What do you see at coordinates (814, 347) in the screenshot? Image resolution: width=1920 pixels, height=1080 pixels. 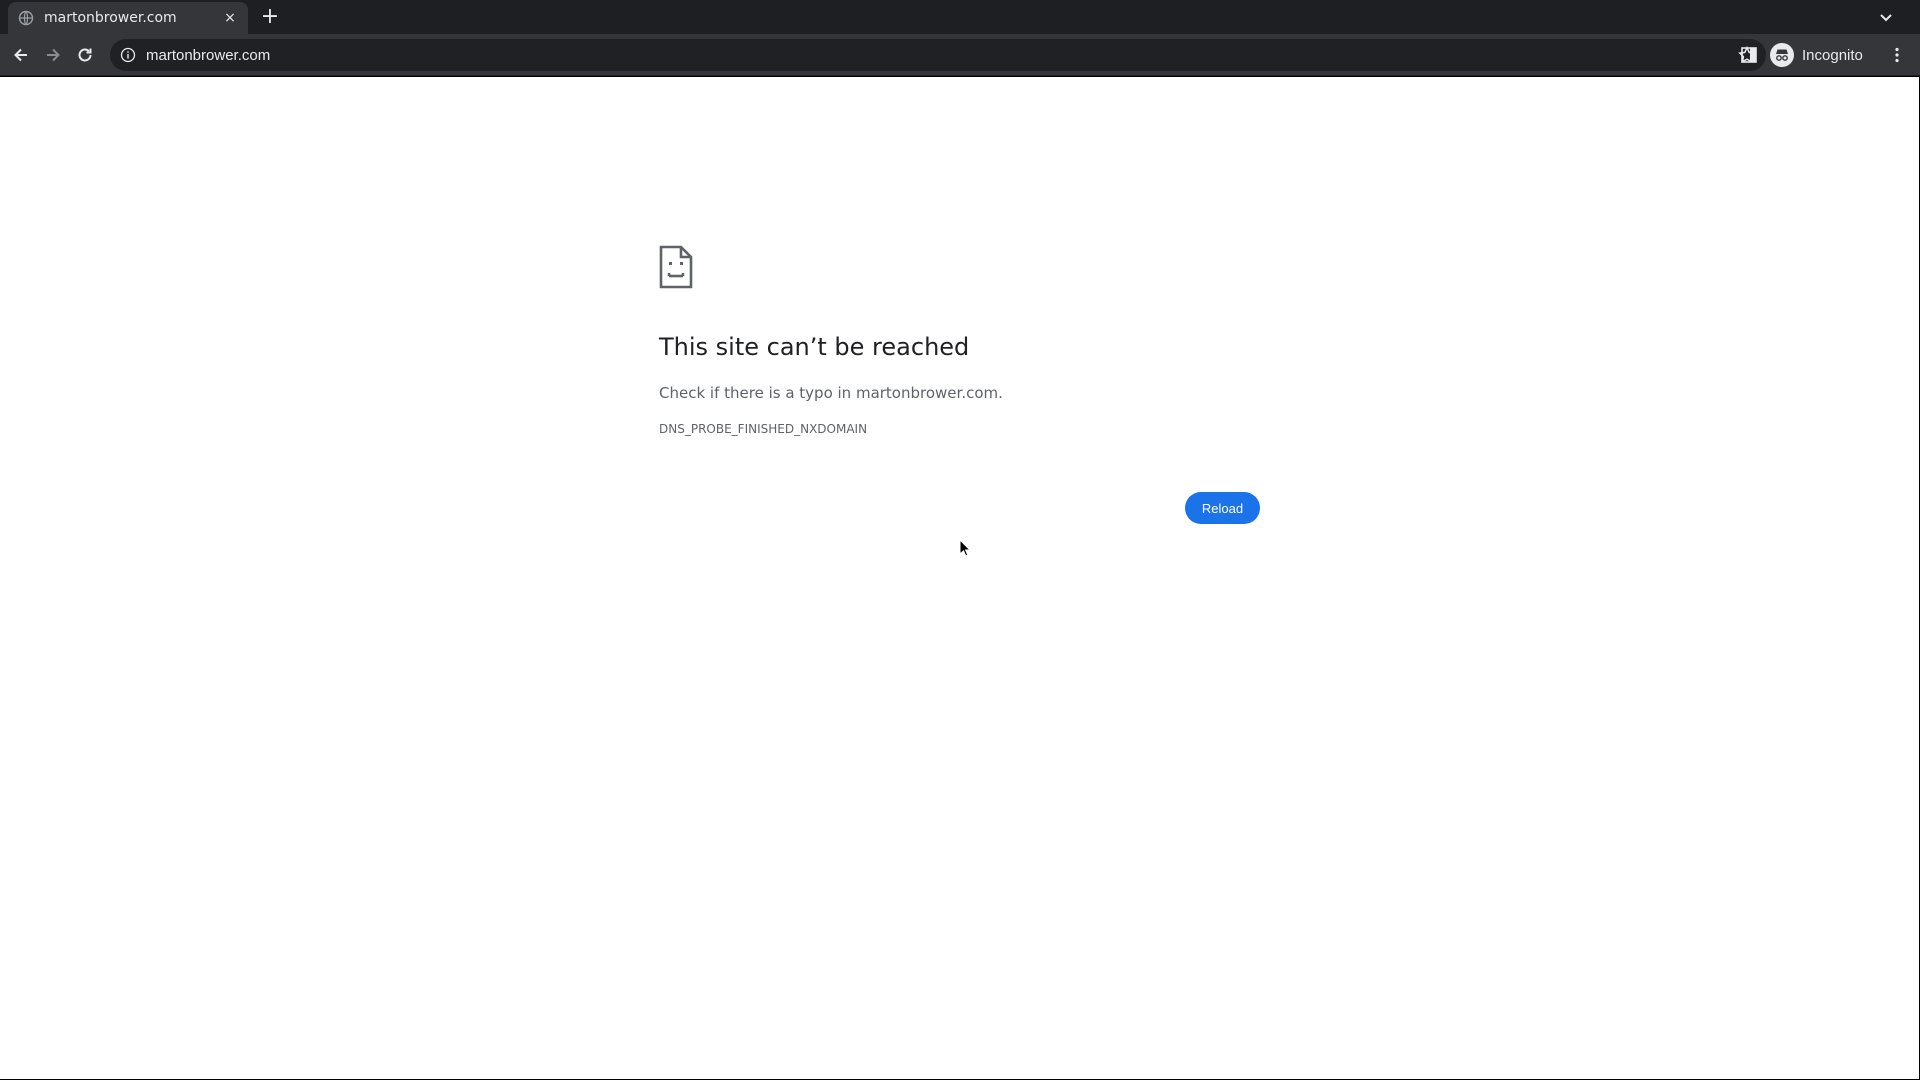 I see `error-heading: This site can’t be reached` at bounding box center [814, 347].